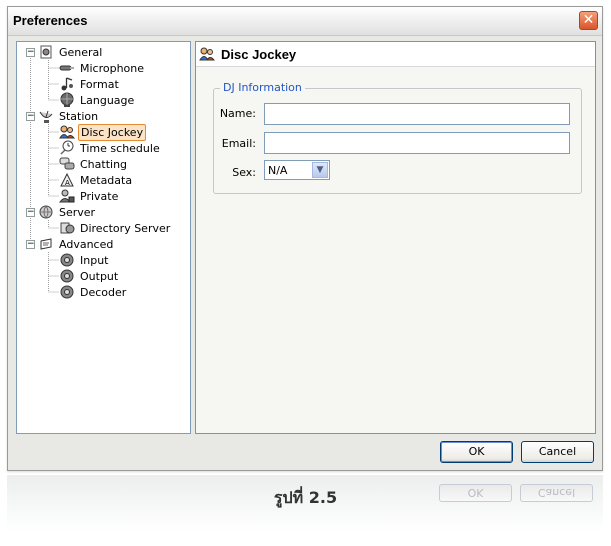 The height and width of the screenshot is (546, 611). Describe the element at coordinates (67, 163) in the screenshot. I see `chat-icon` at that location.